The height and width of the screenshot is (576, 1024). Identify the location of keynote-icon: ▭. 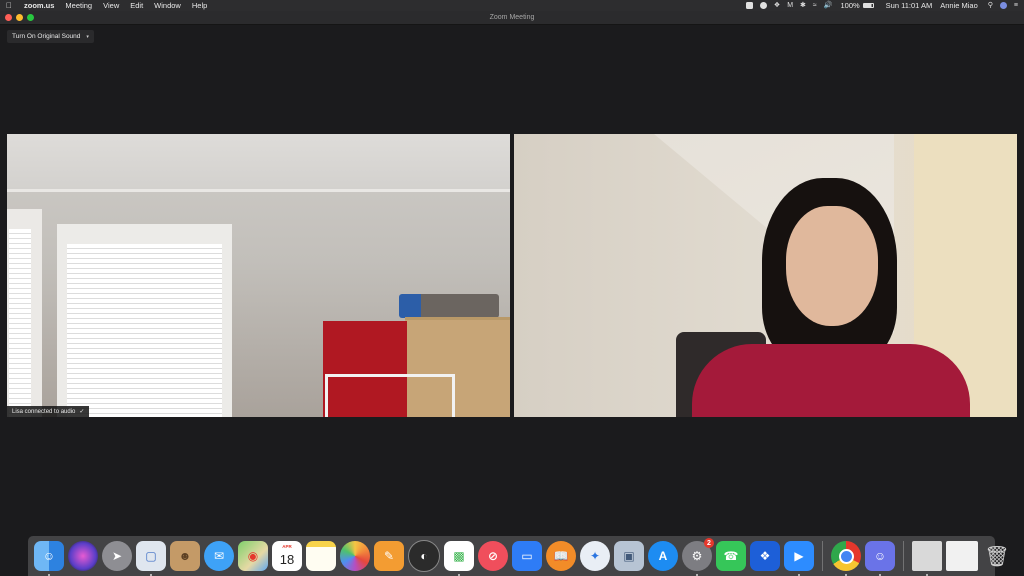
(527, 556).